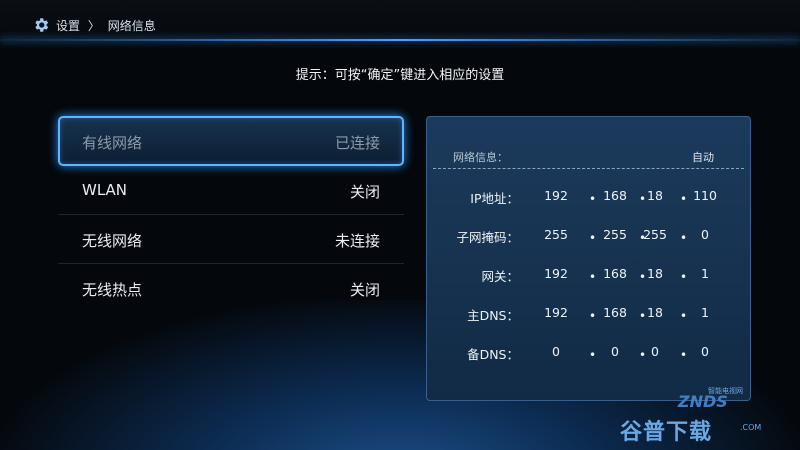 The image size is (800, 450). What do you see at coordinates (588, 168) in the screenshot?
I see `dashed-divider` at bounding box center [588, 168].